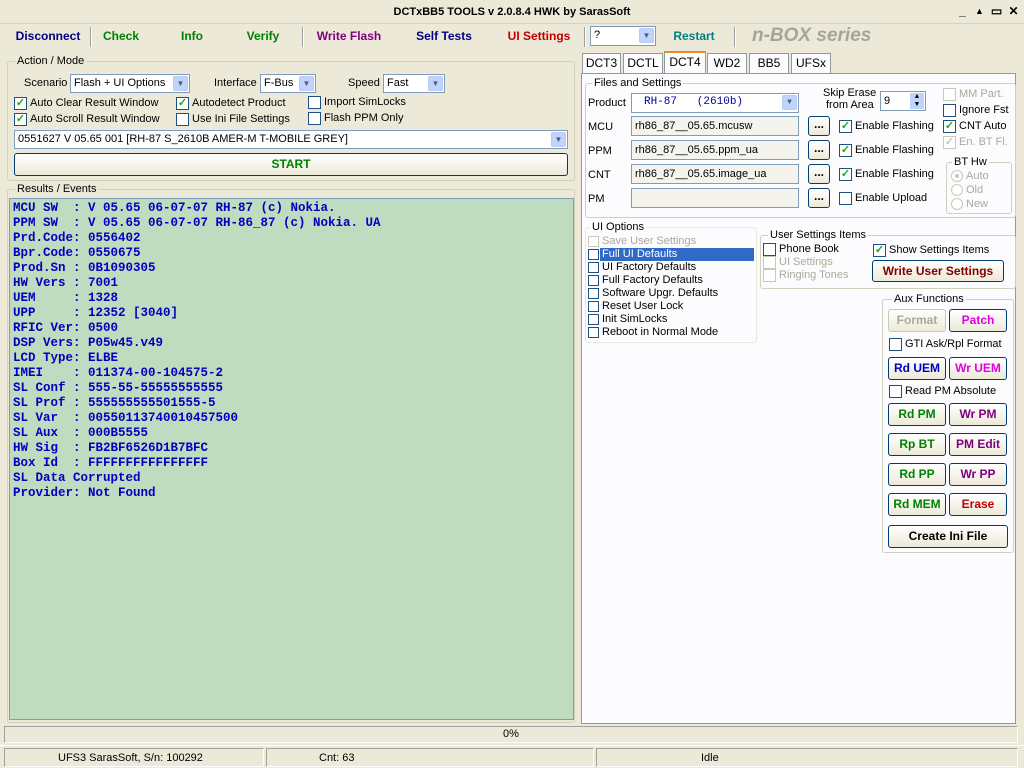  I want to click on spinner-arrows-icon: ▲ ▼, so click(917, 101).